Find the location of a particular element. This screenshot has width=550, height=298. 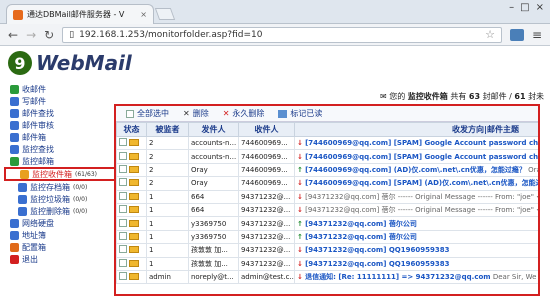

sidebar-item-review: 邮件审核 is located at coordinates (60, 125).